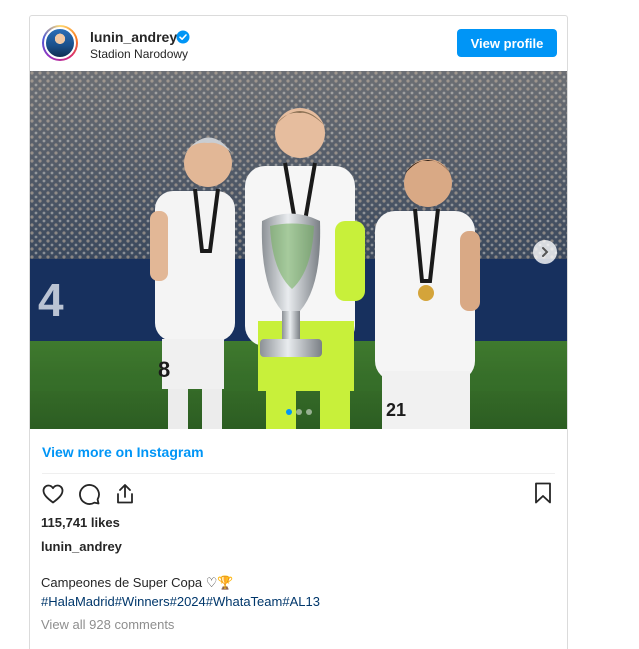 The image size is (639, 649). What do you see at coordinates (164, 369) in the screenshot?
I see `svg-text: 8` at bounding box center [164, 369].